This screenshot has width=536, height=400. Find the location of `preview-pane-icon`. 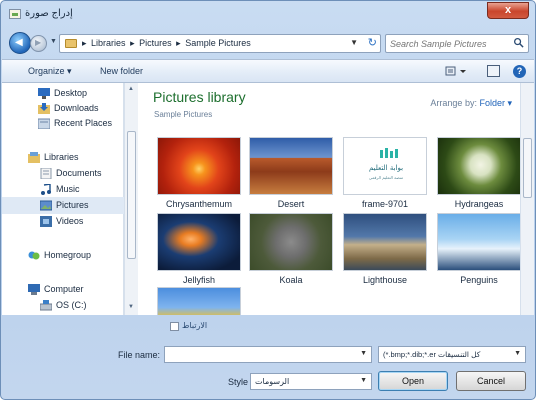

preview-pane-icon is located at coordinates (493, 71).